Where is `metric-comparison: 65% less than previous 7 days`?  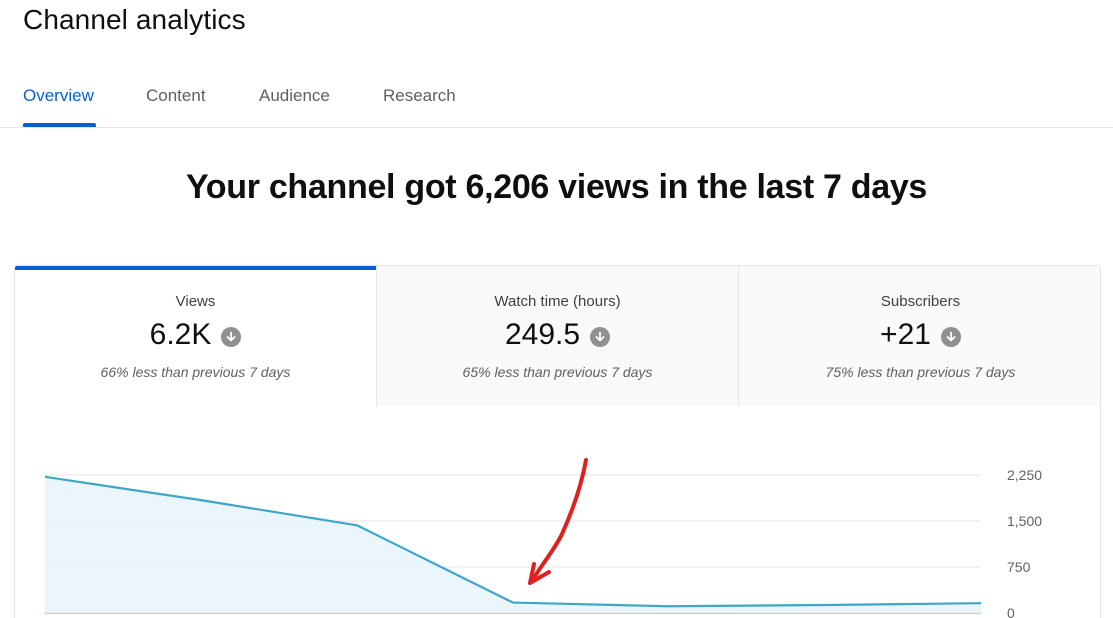 metric-comparison: 65% less than previous 7 days is located at coordinates (557, 372).